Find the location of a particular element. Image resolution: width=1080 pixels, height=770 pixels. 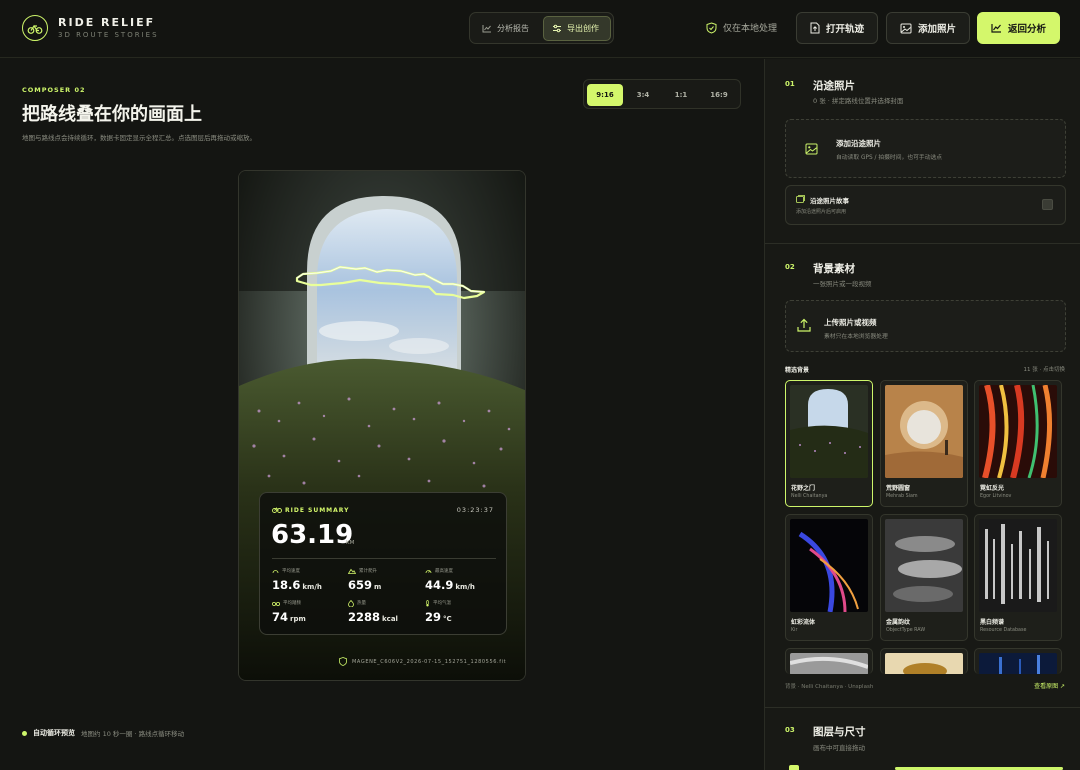

thermometer-icon is located at coordinates (427, 602).